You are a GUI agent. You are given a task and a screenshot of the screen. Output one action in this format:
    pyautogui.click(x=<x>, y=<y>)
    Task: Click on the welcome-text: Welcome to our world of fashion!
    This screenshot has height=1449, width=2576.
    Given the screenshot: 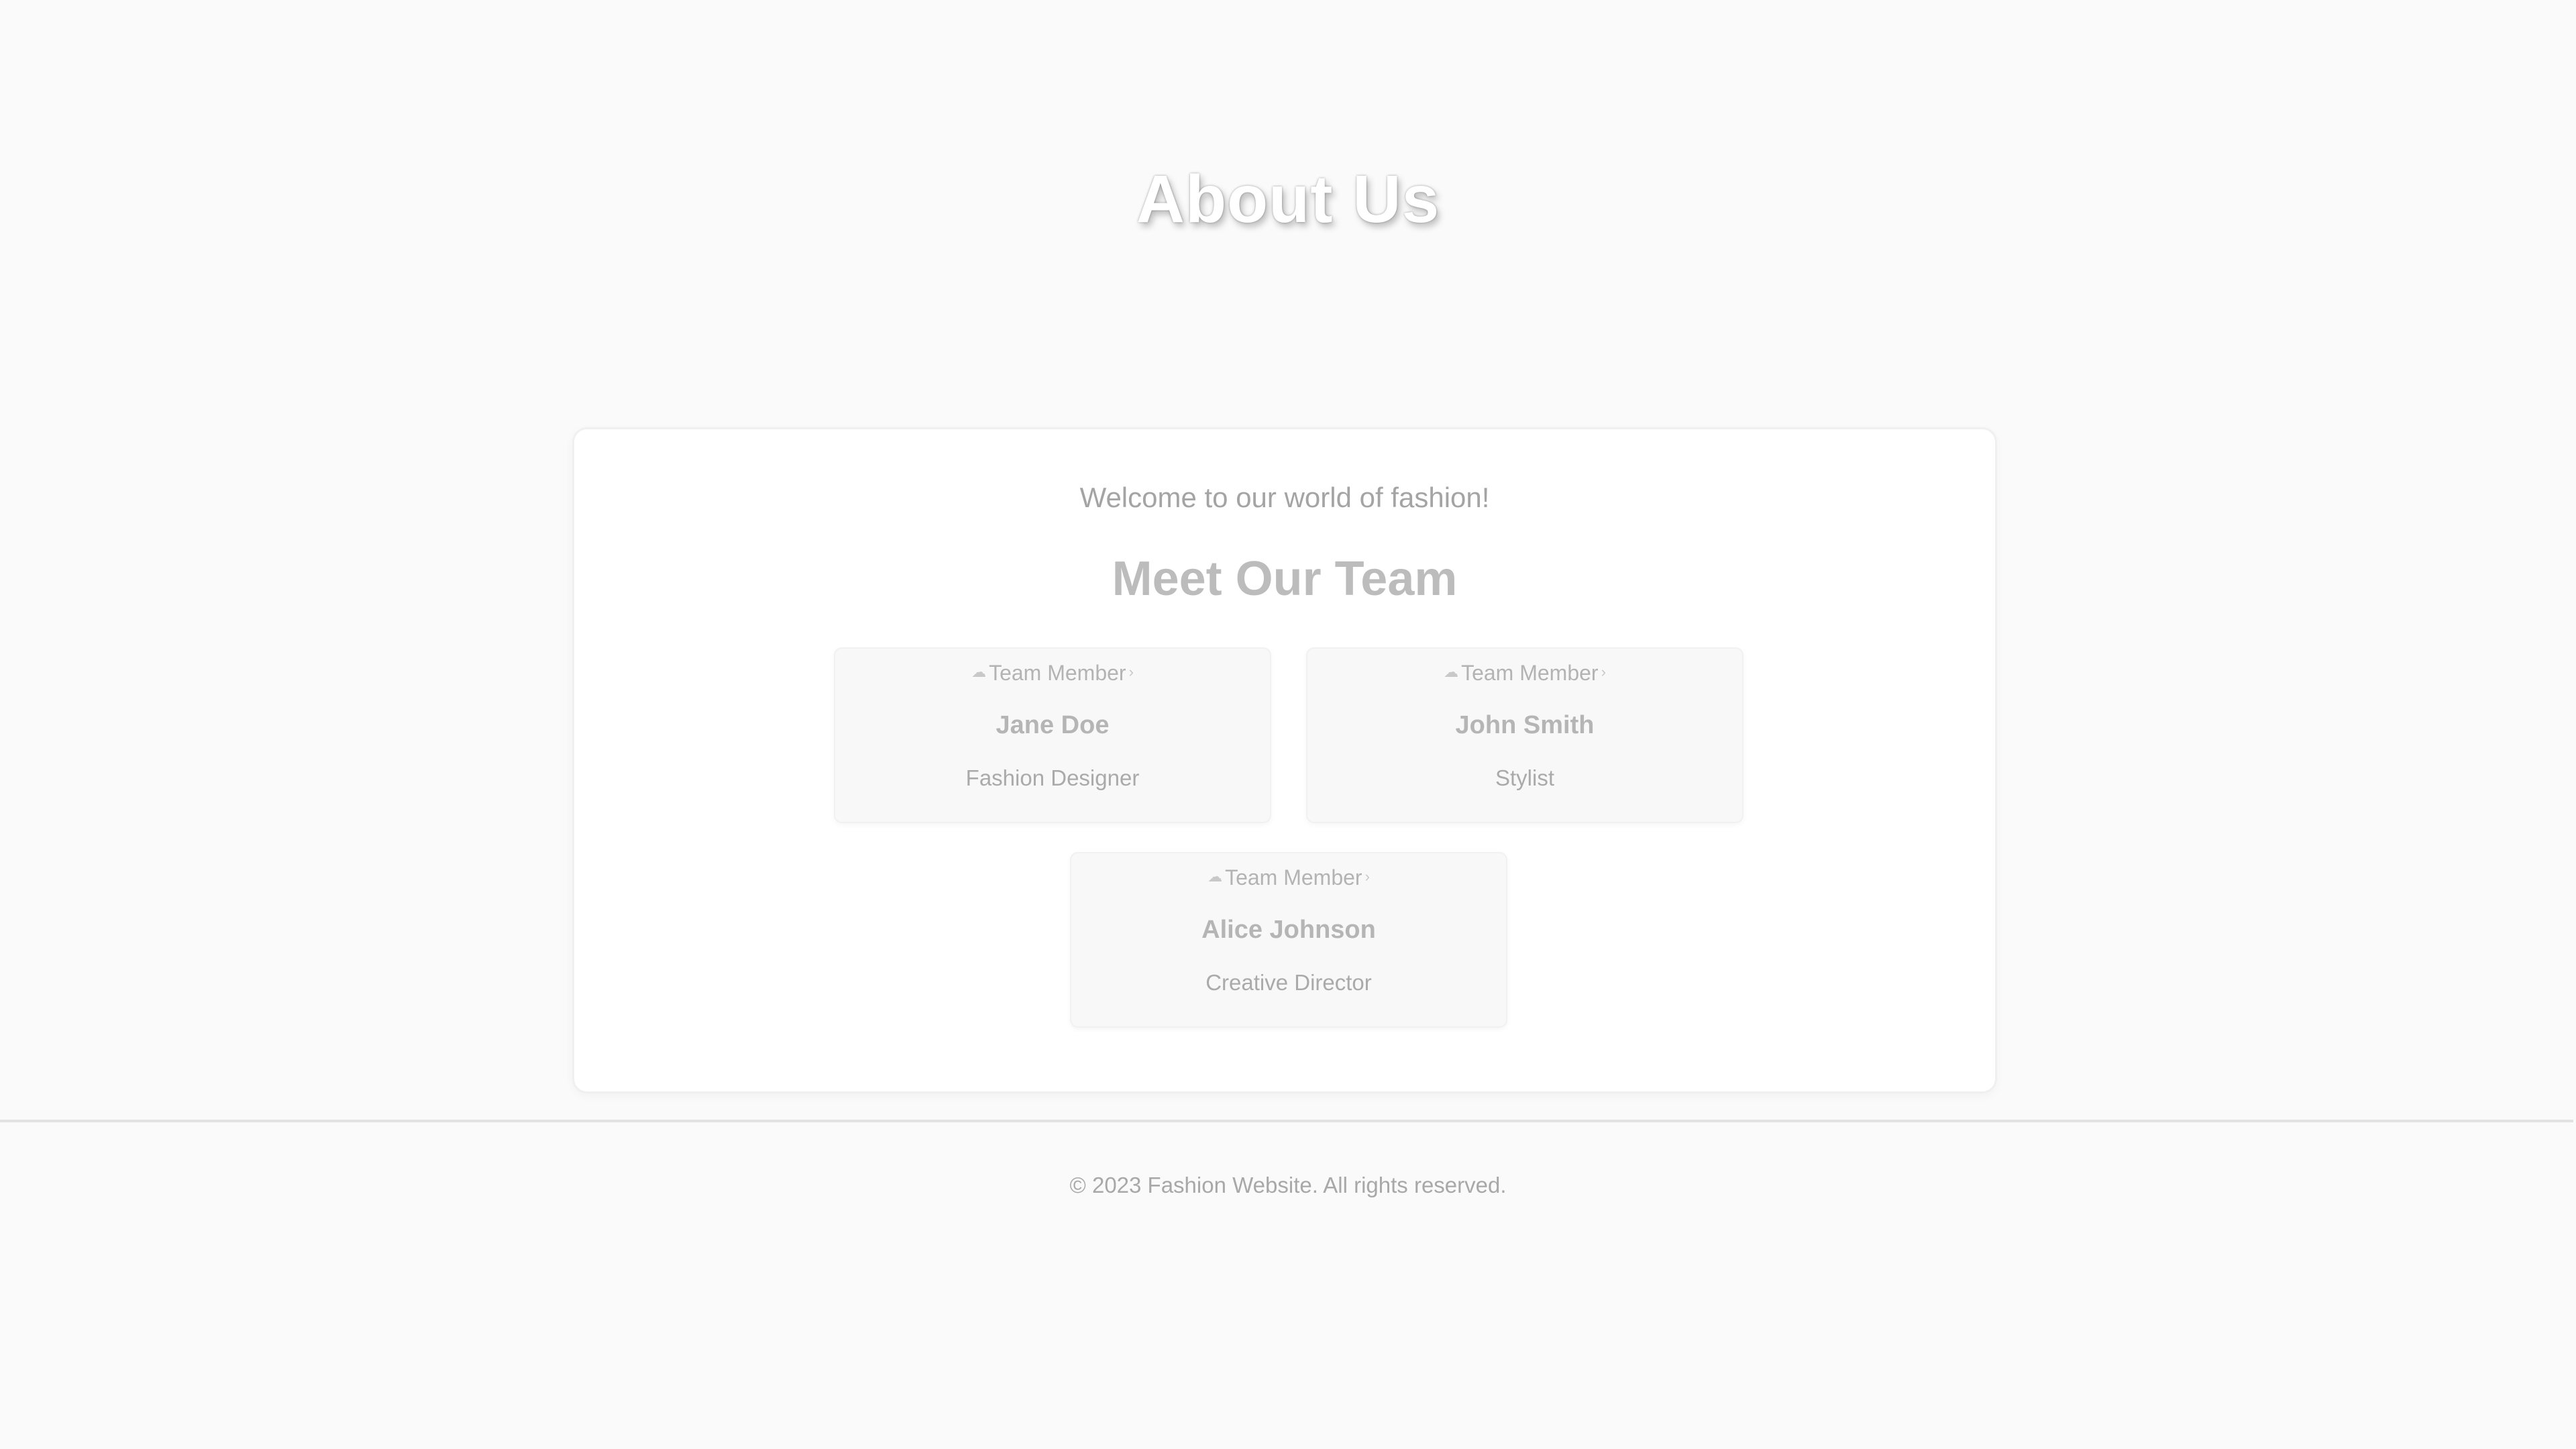 What is the action you would take?
    pyautogui.click(x=1284, y=497)
    